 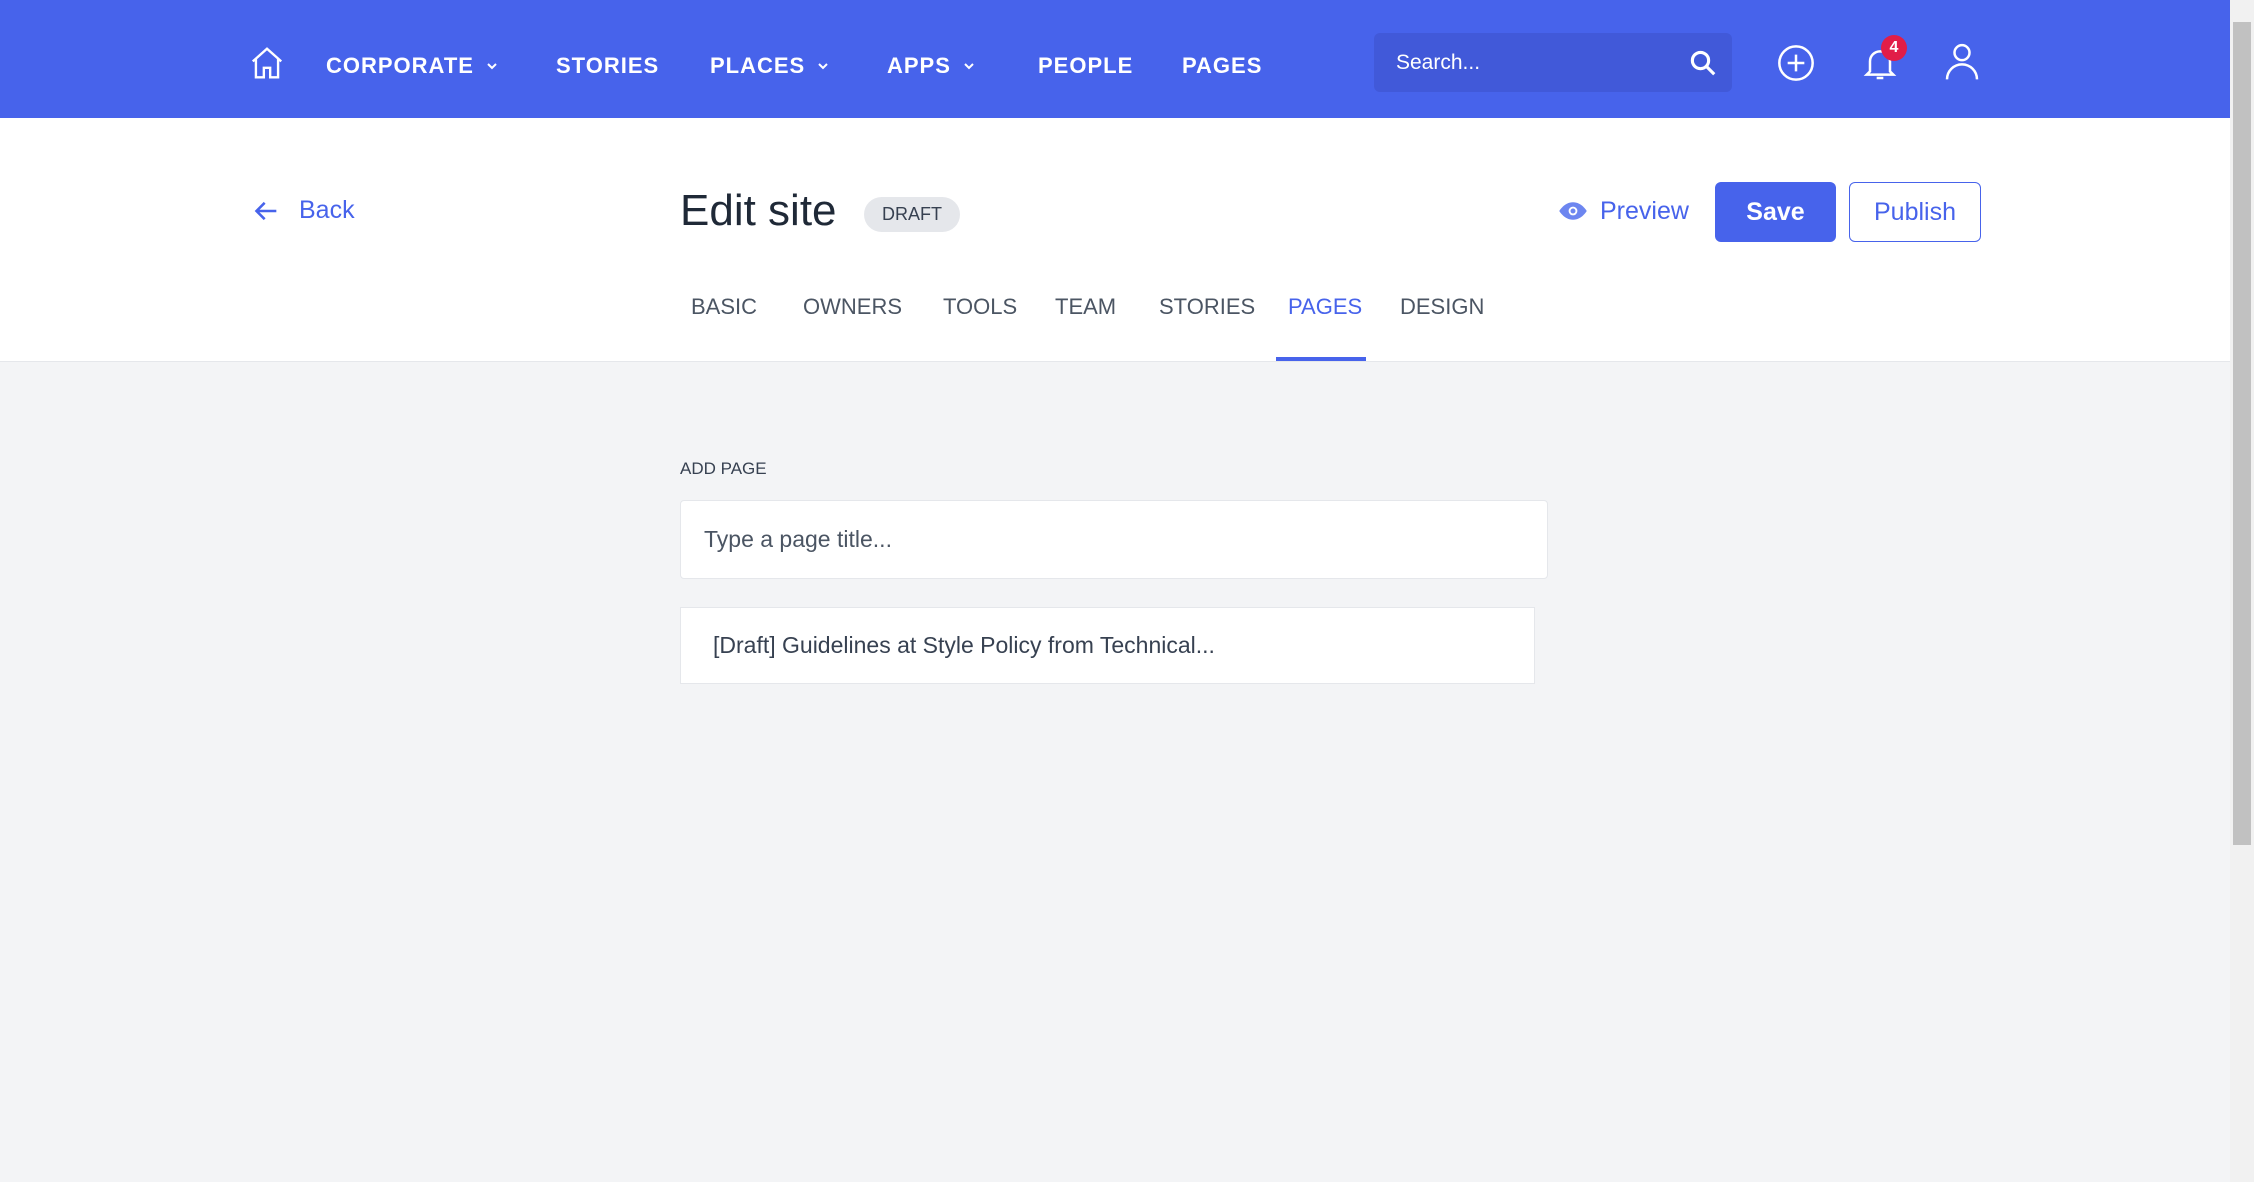 I want to click on add-page-label: ADD PAGE, so click(x=723, y=468).